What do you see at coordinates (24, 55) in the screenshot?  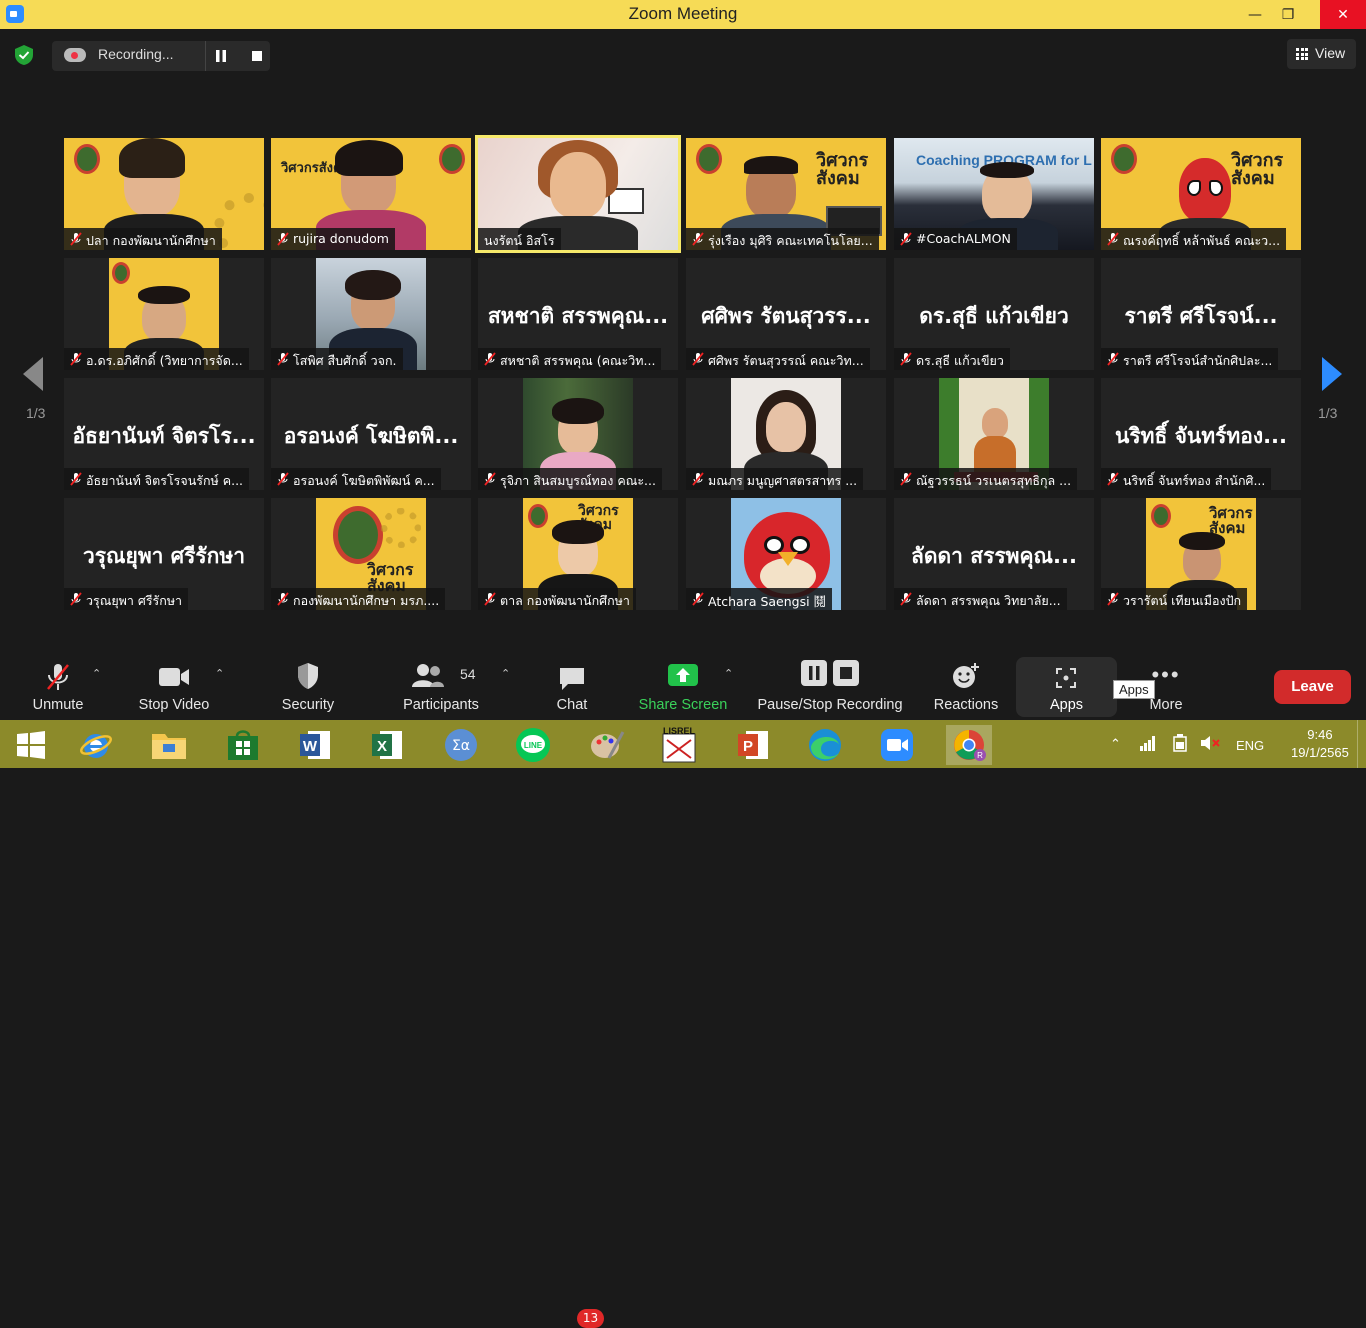 I see `encryption-shield-icon` at bounding box center [24, 55].